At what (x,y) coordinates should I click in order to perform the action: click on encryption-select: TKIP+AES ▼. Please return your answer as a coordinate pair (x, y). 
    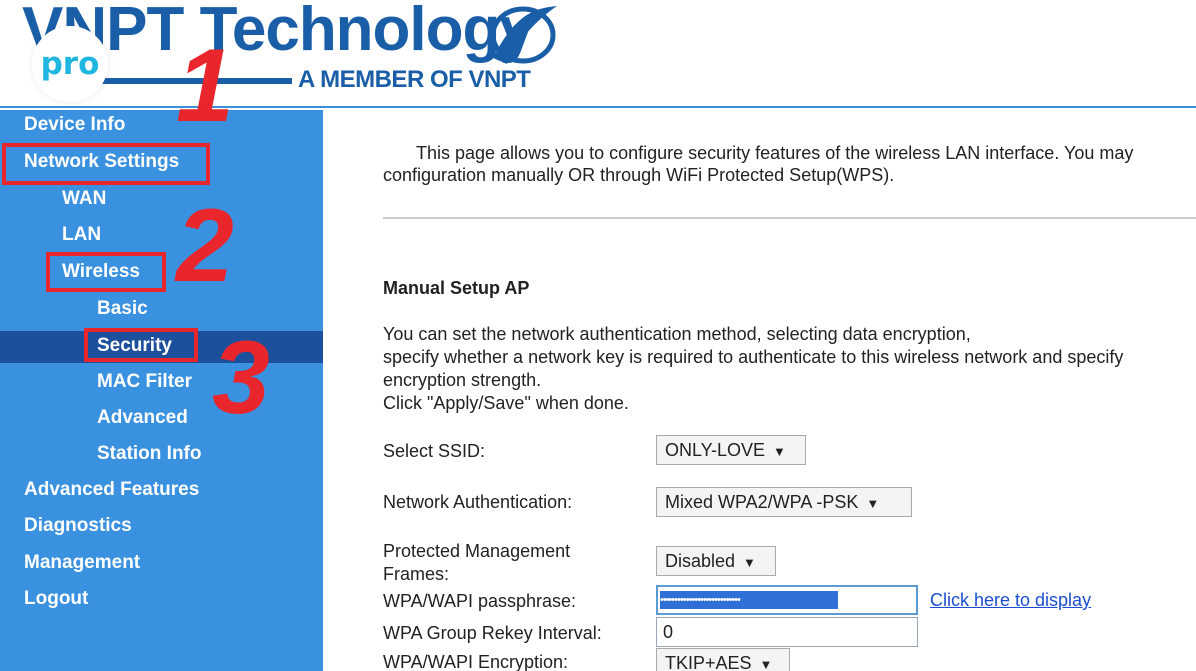
    Looking at the image, I should click on (723, 659).